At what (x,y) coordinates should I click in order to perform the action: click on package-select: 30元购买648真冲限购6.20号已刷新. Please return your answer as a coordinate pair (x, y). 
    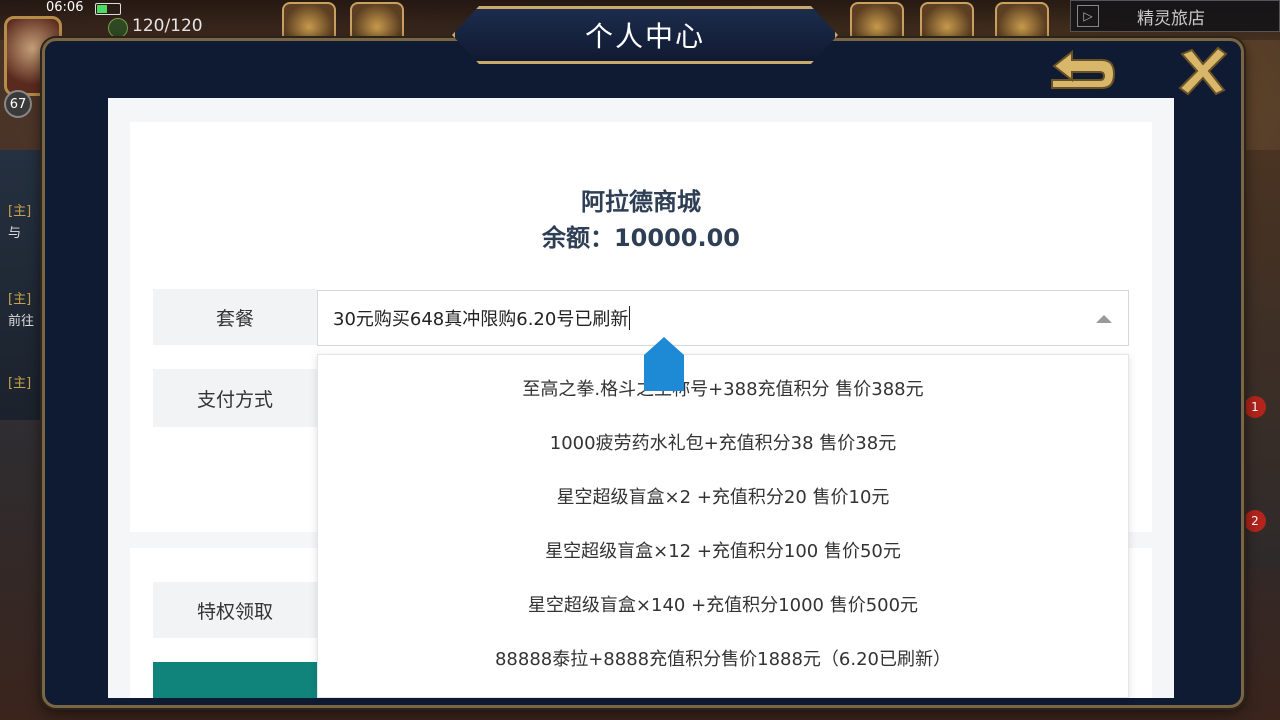
    Looking at the image, I should click on (723, 318).